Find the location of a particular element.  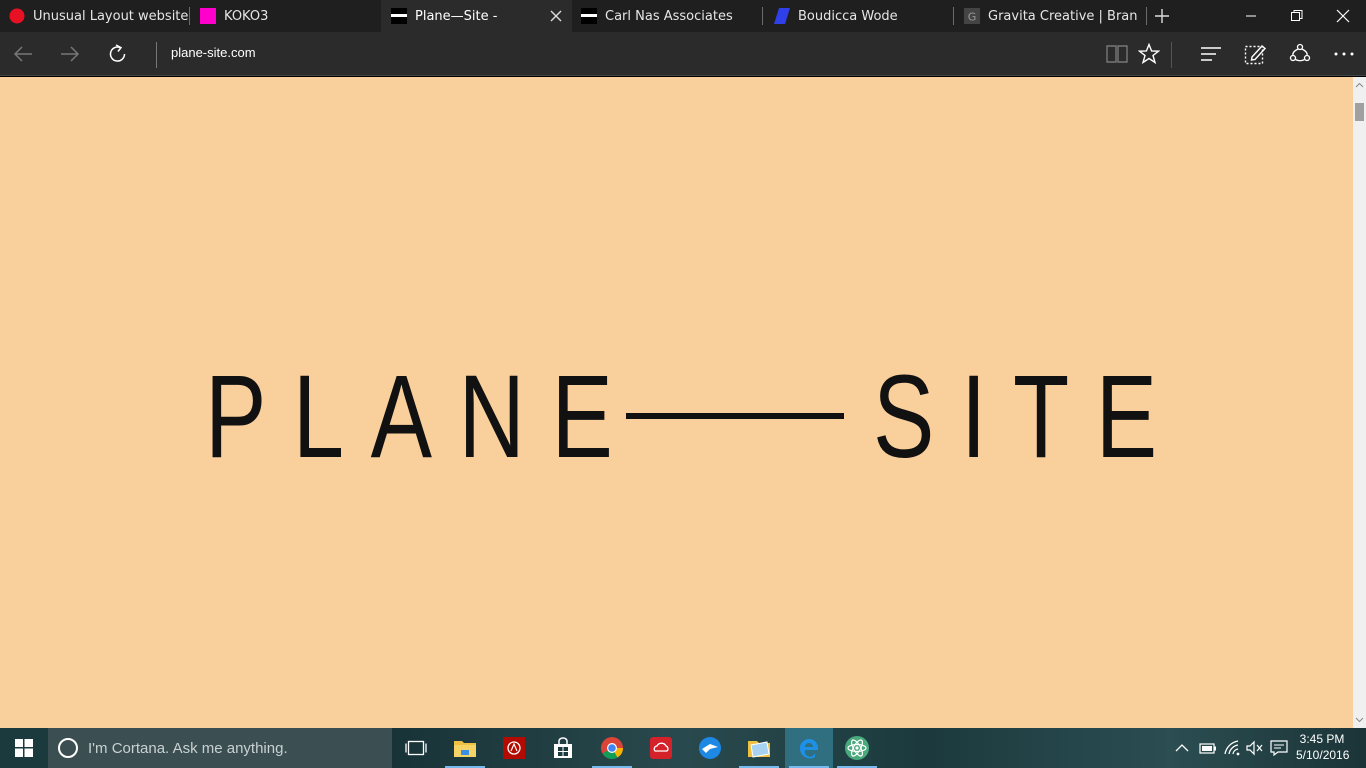

forward-arrow-icon is located at coordinates (70, 54).